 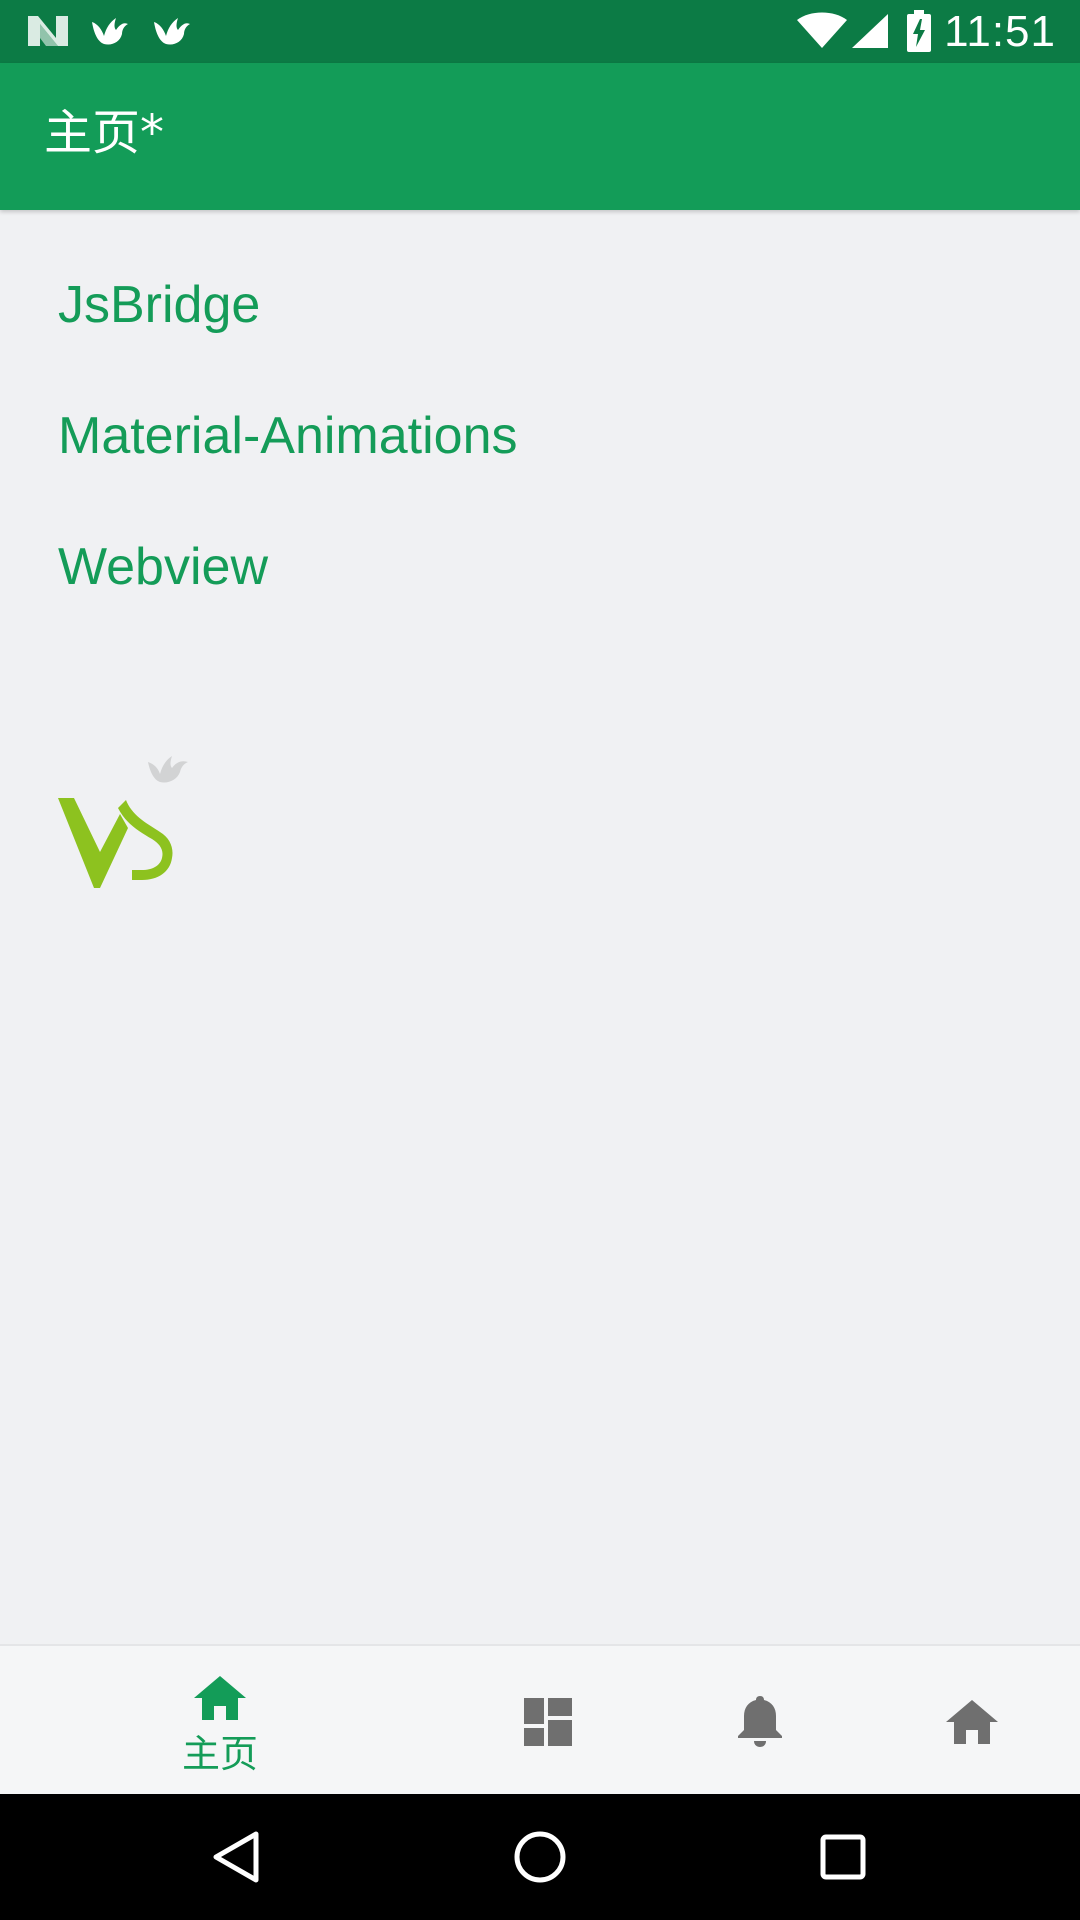 I want to click on nav-item-home: 主页, so click(x=220, y=1721).